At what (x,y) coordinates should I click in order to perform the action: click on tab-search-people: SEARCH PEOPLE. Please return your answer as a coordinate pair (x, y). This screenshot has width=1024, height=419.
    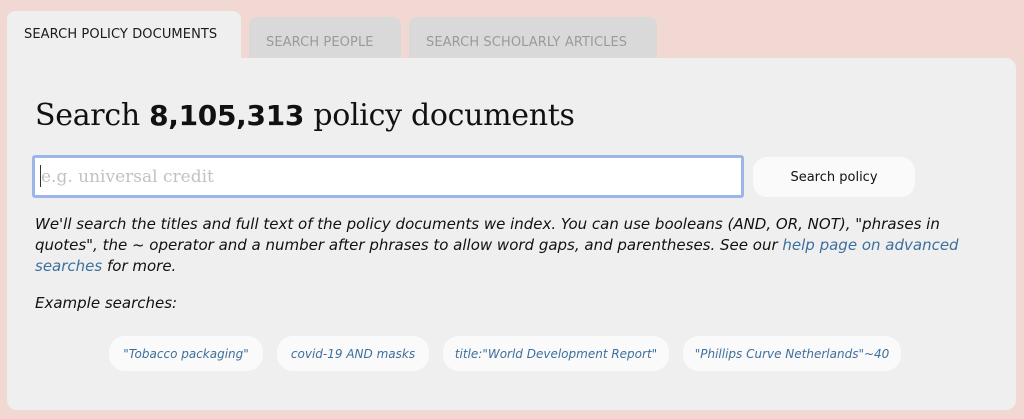
    Looking at the image, I should click on (325, 38).